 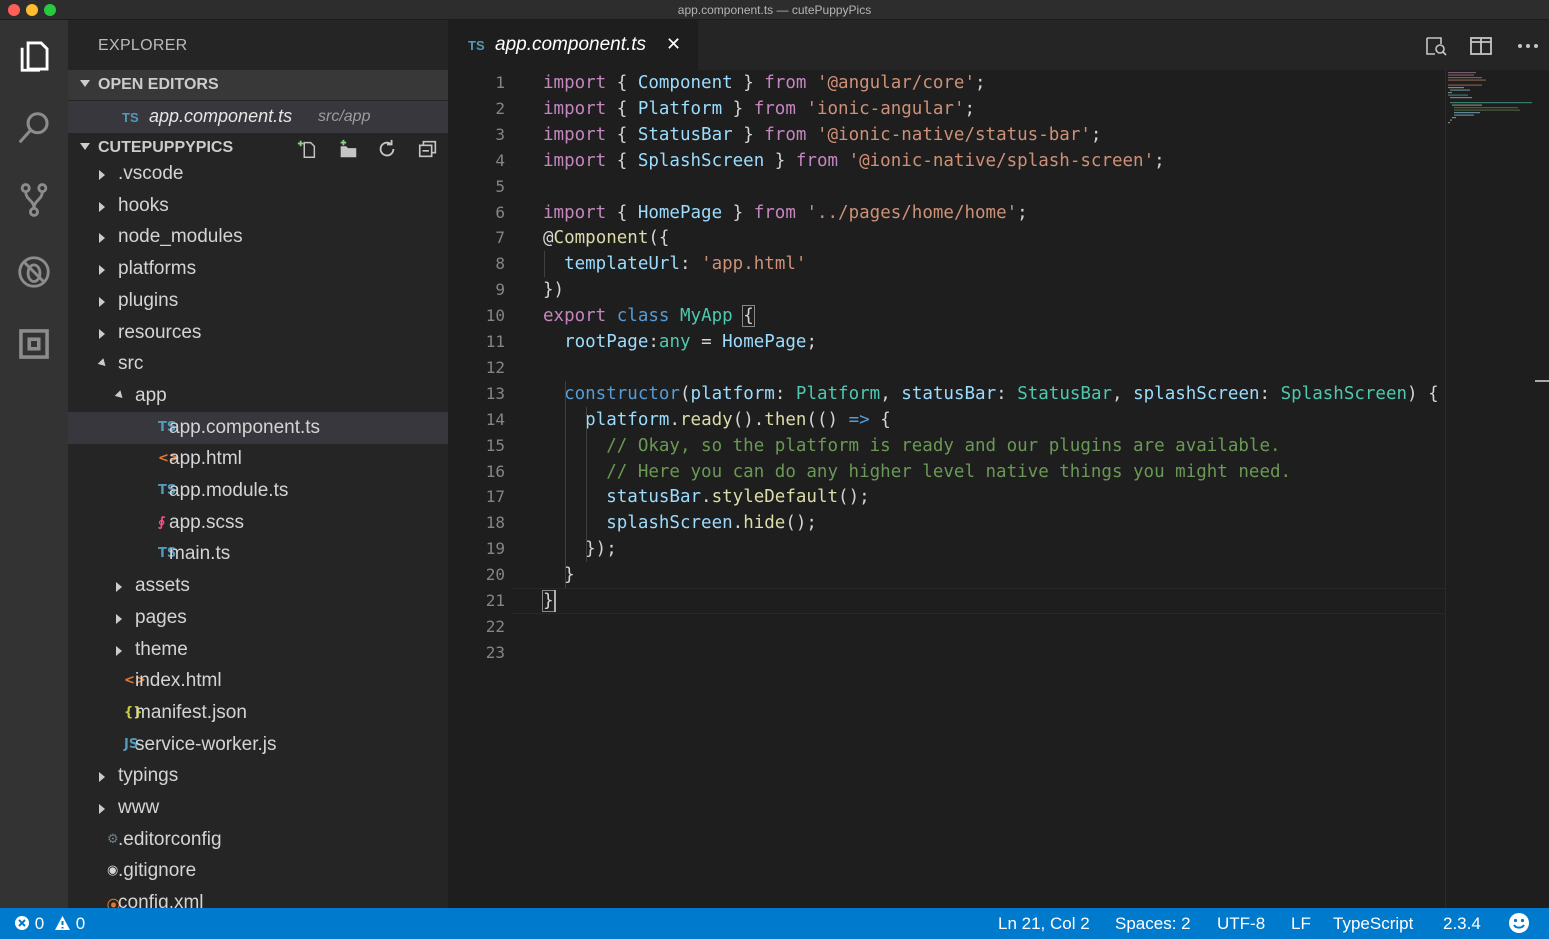 What do you see at coordinates (258, 117) in the screenshot?
I see `open-editor-item: TS app.component.ts src/app` at bounding box center [258, 117].